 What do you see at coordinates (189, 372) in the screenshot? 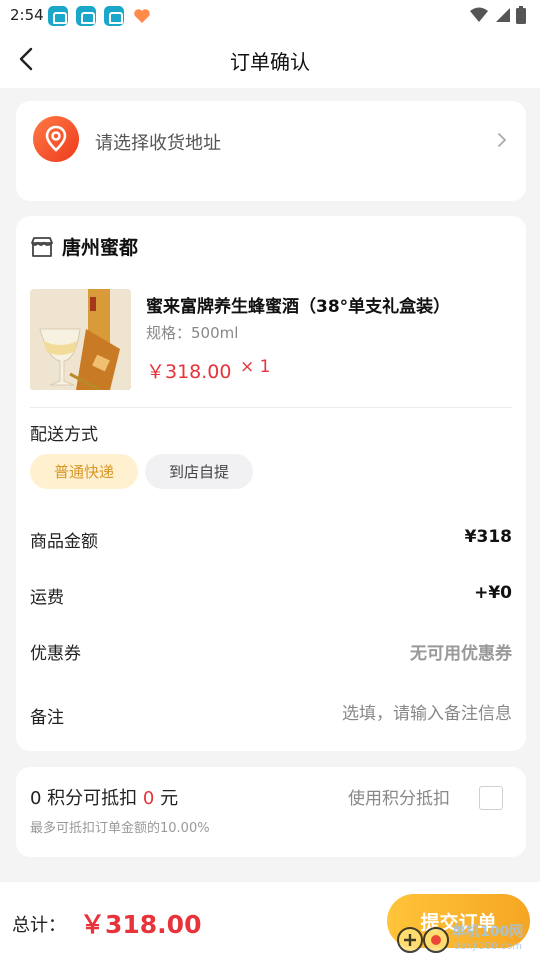
I see `product-price: ￥318.00` at bounding box center [189, 372].